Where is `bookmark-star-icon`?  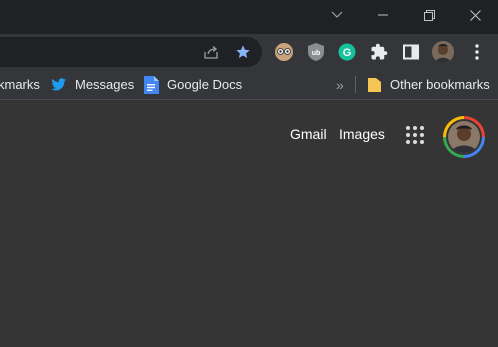 bookmark-star-icon is located at coordinates (243, 51).